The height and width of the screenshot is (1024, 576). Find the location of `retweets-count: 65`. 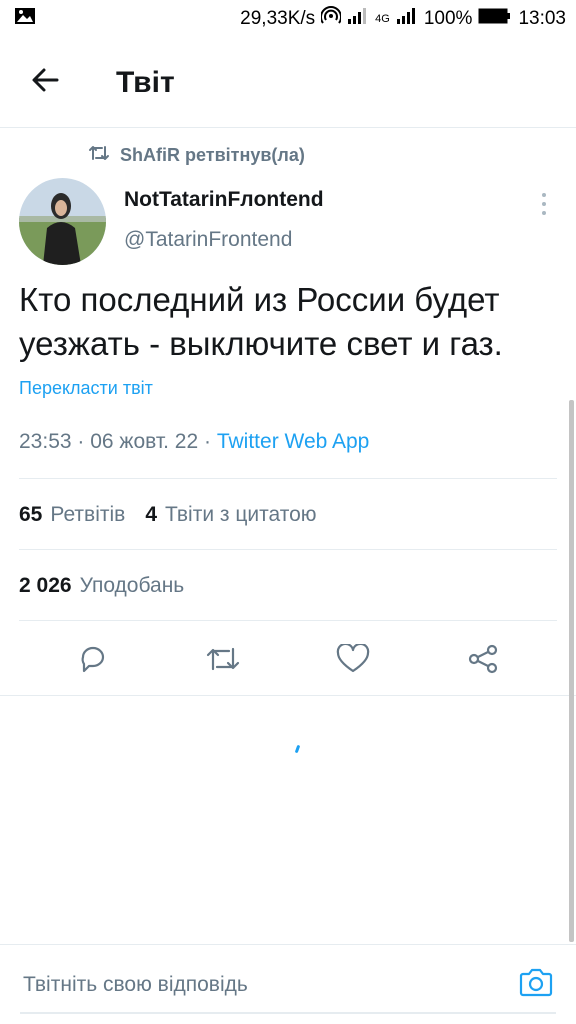

retweets-count: 65 is located at coordinates (31, 514).